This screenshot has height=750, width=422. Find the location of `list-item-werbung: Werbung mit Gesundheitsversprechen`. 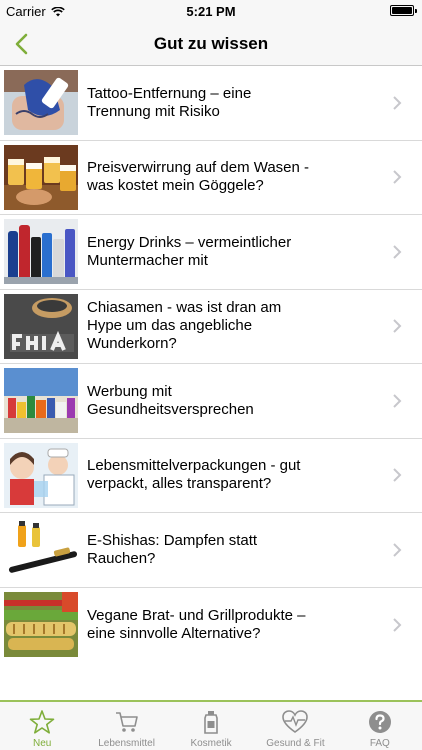

list-item-werbung: Werbung mit Gesundheitsversprechen is located at coordinates (211, 401).